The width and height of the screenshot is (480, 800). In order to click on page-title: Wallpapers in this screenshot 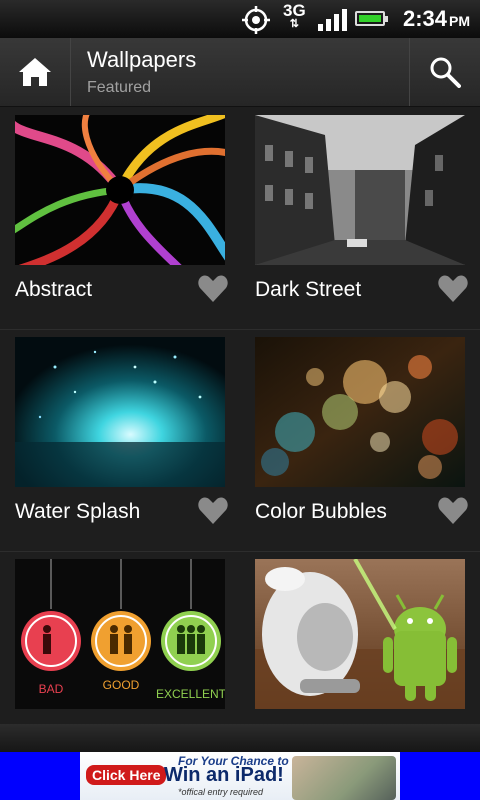, I will do `click(142, 59)`.